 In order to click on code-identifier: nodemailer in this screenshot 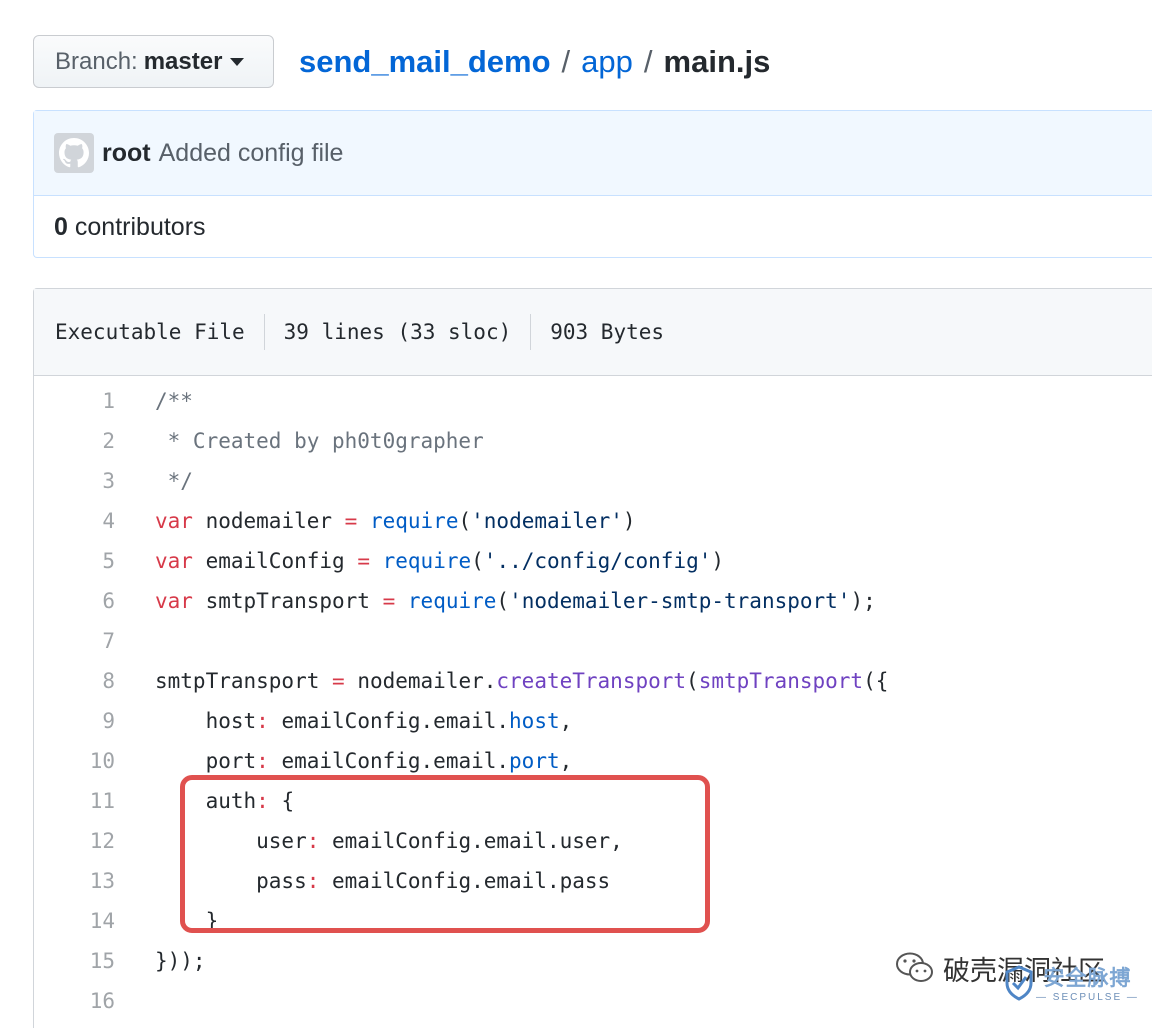, I will do `click(268, 521)`.